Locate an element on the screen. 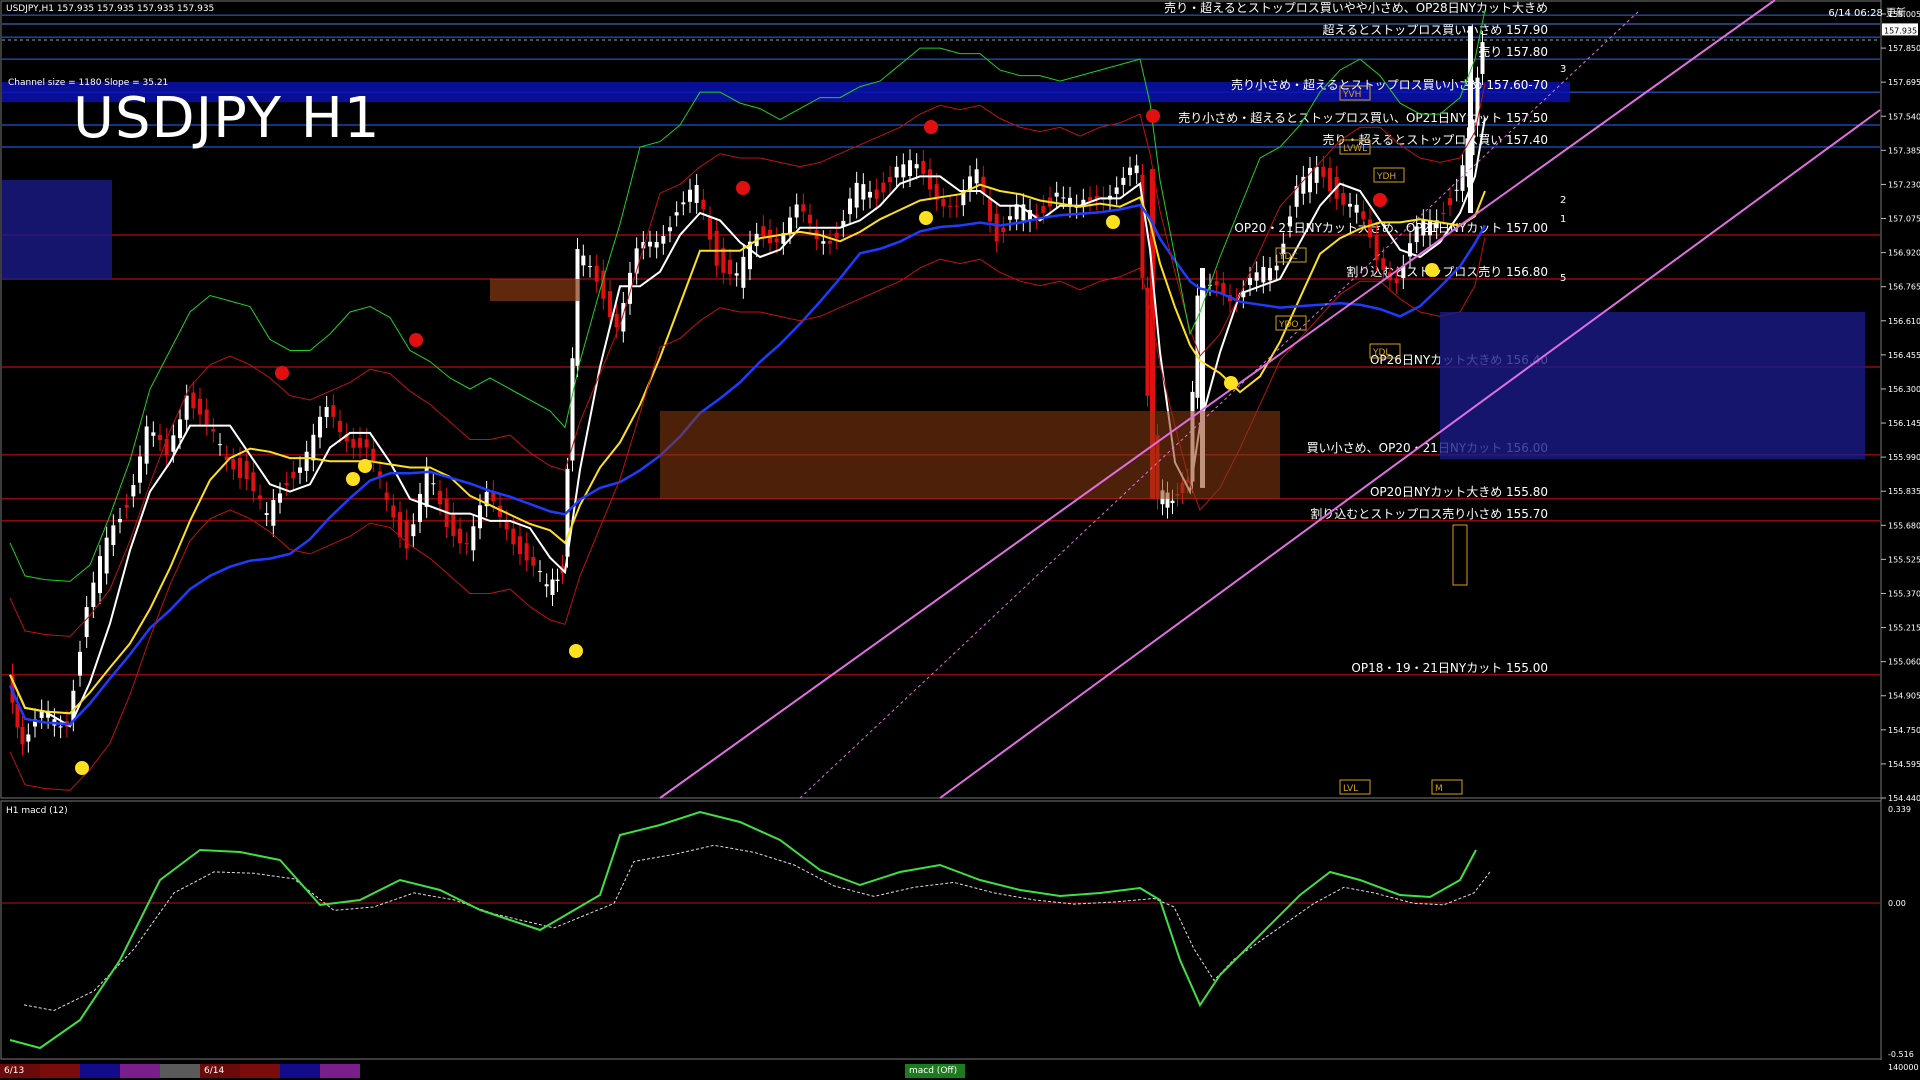 This screenshot has height=1080, width=1920. macd-axis-top: 0.339 is located at coordinates (1899, 809).